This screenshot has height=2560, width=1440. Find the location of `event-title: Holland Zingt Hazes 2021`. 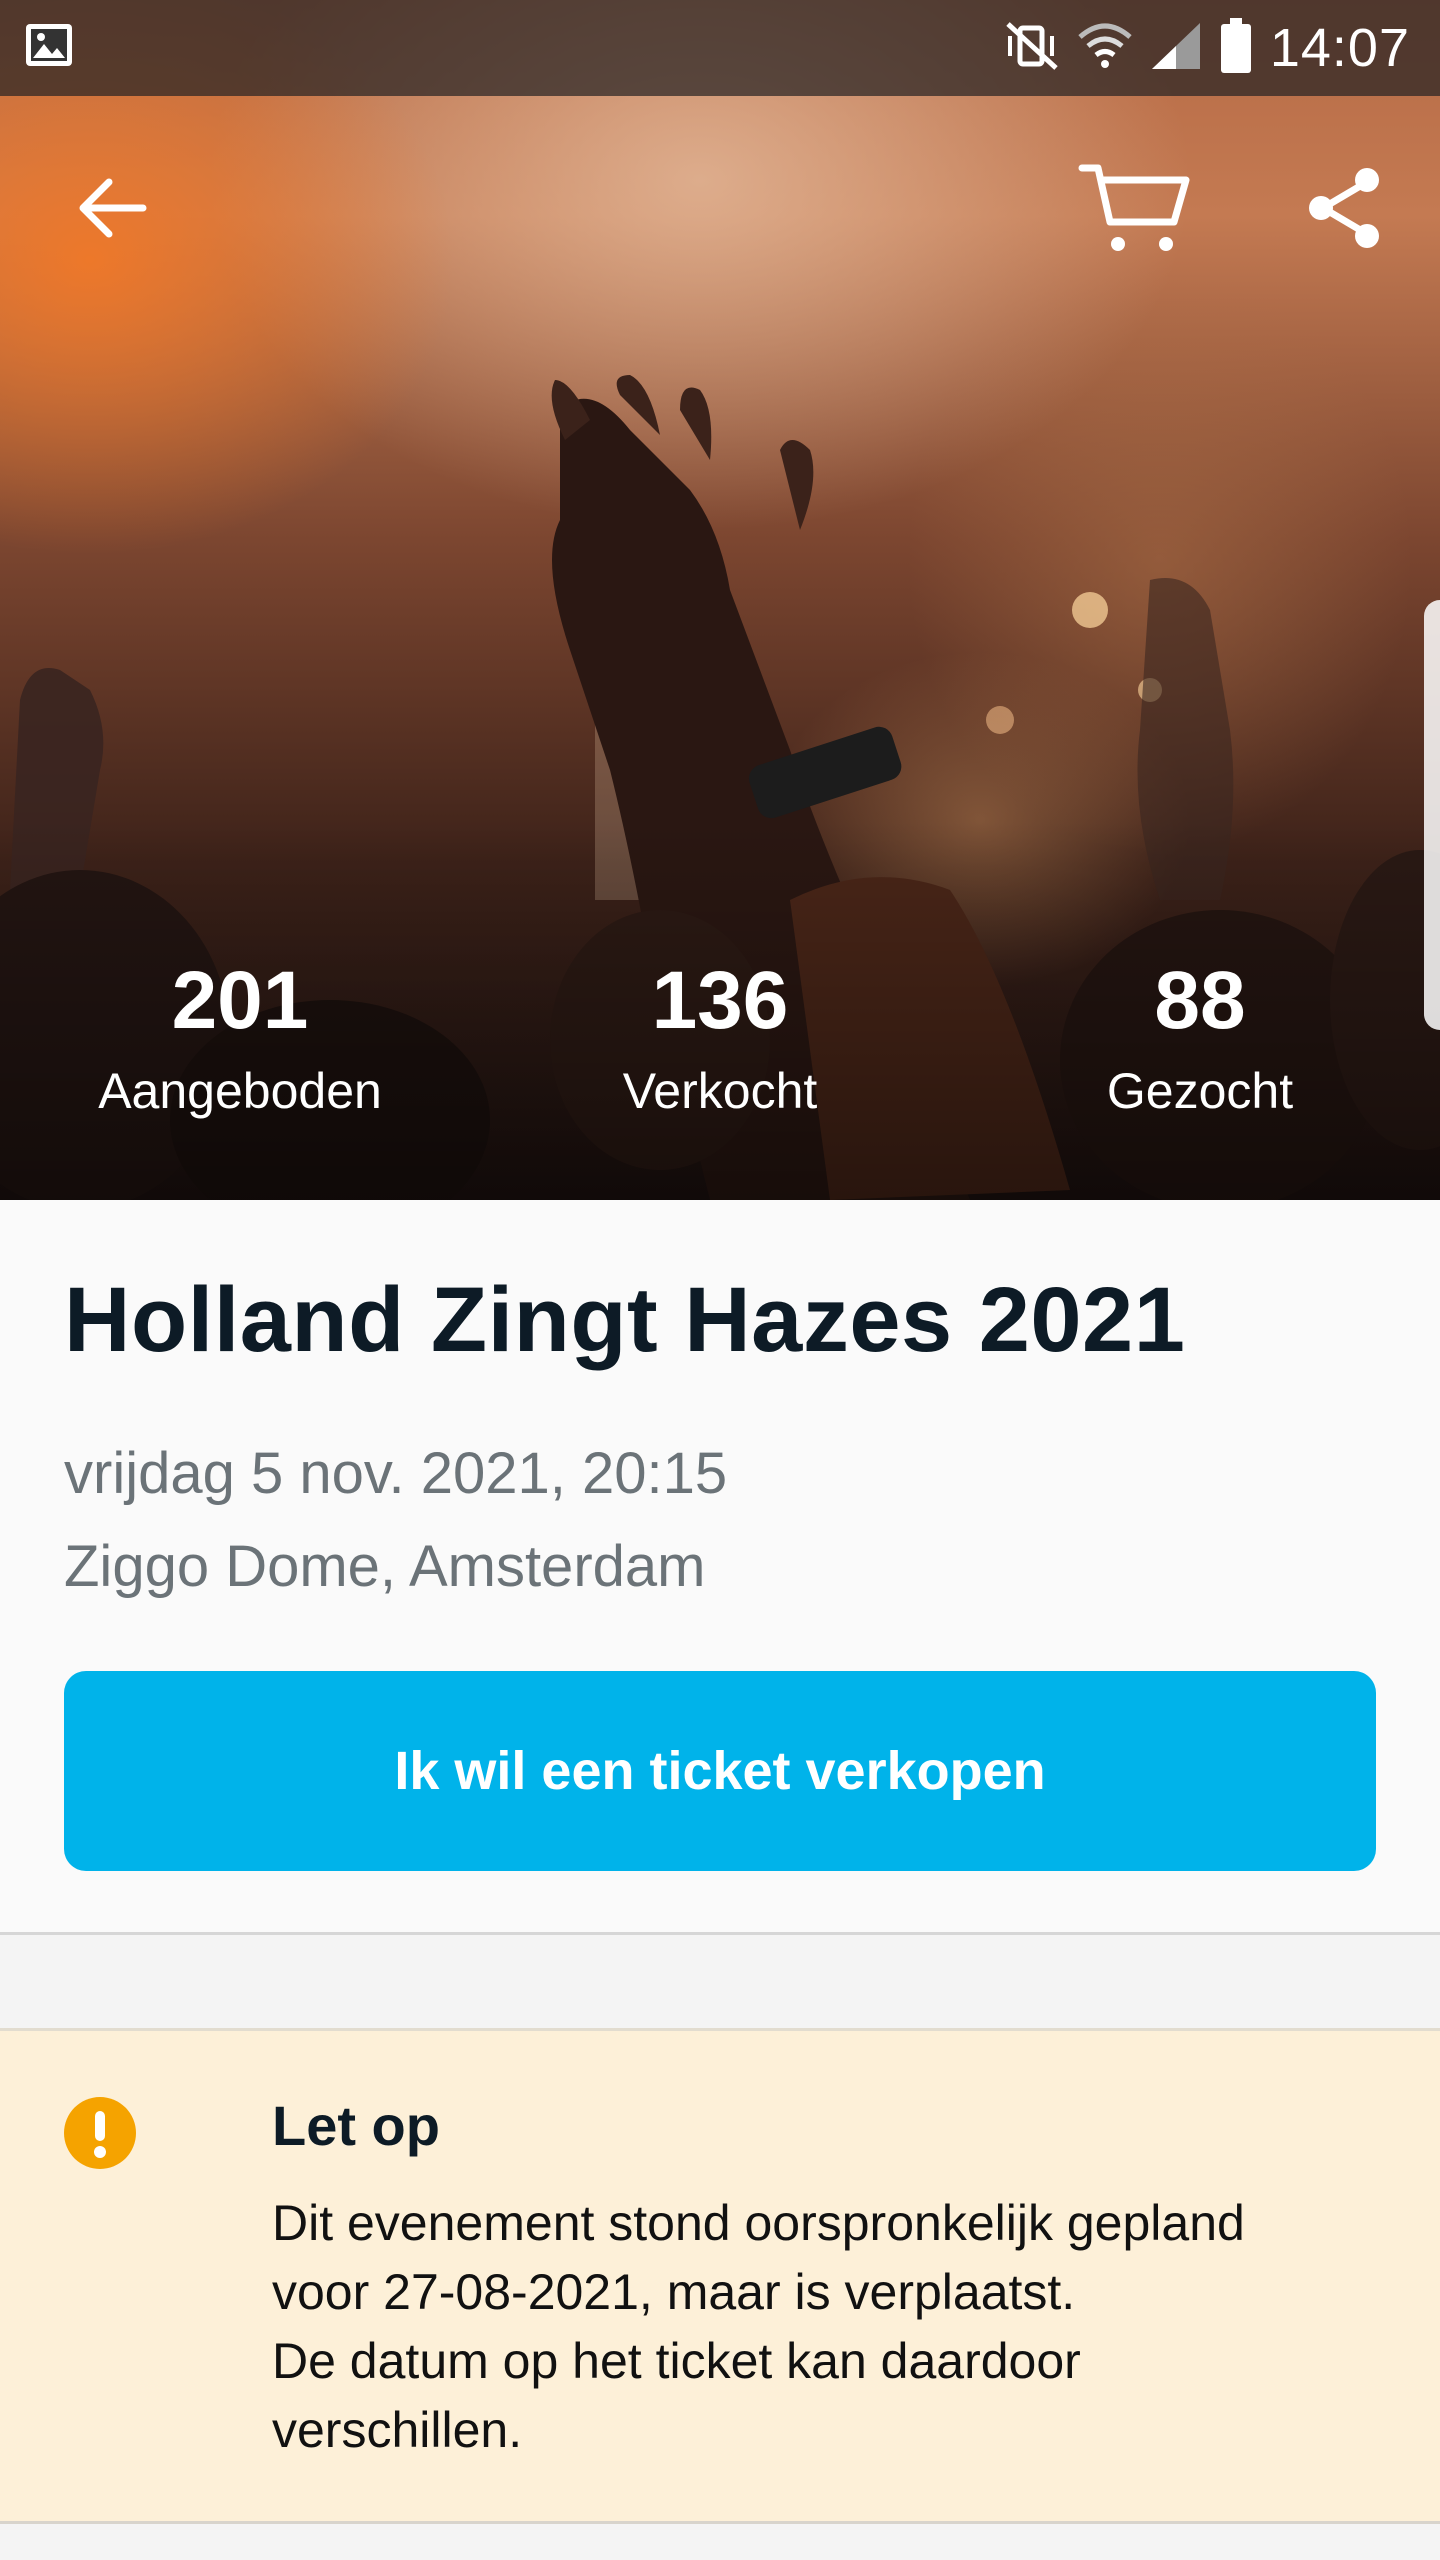

event-title: Holland Zingt Hazes 2021 is located at coordinates (625, 1320).